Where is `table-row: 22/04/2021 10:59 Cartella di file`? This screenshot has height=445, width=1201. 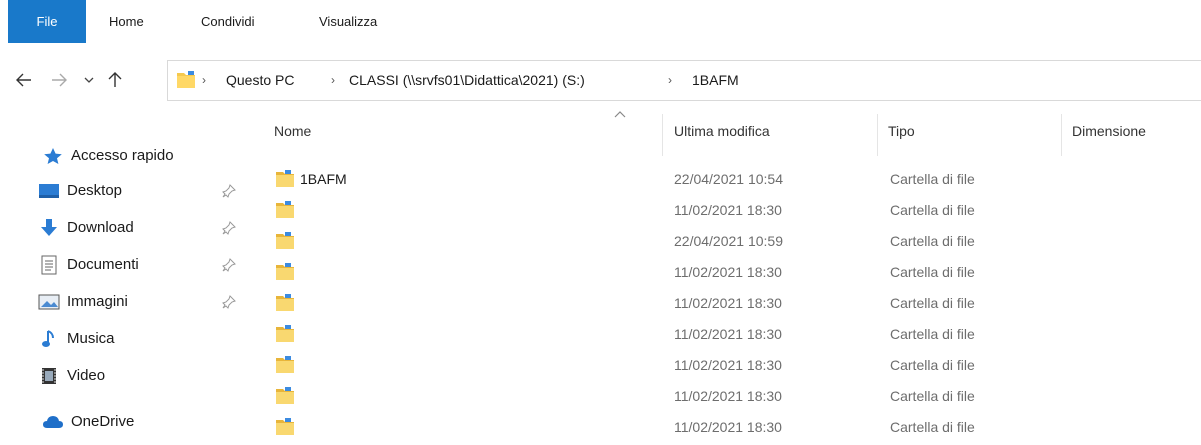
table-row: 22/04/2021 10:59 Cartella di file is located at coordinates (725, 241).